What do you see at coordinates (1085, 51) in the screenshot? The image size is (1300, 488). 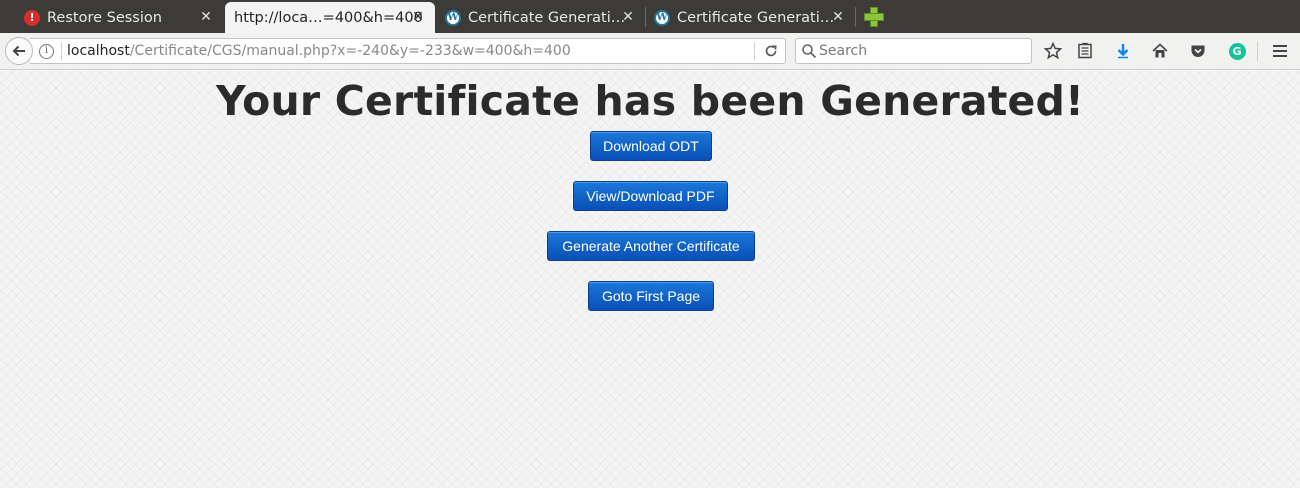 I see `reading-list-icon` at bounding box center [1085, 51].